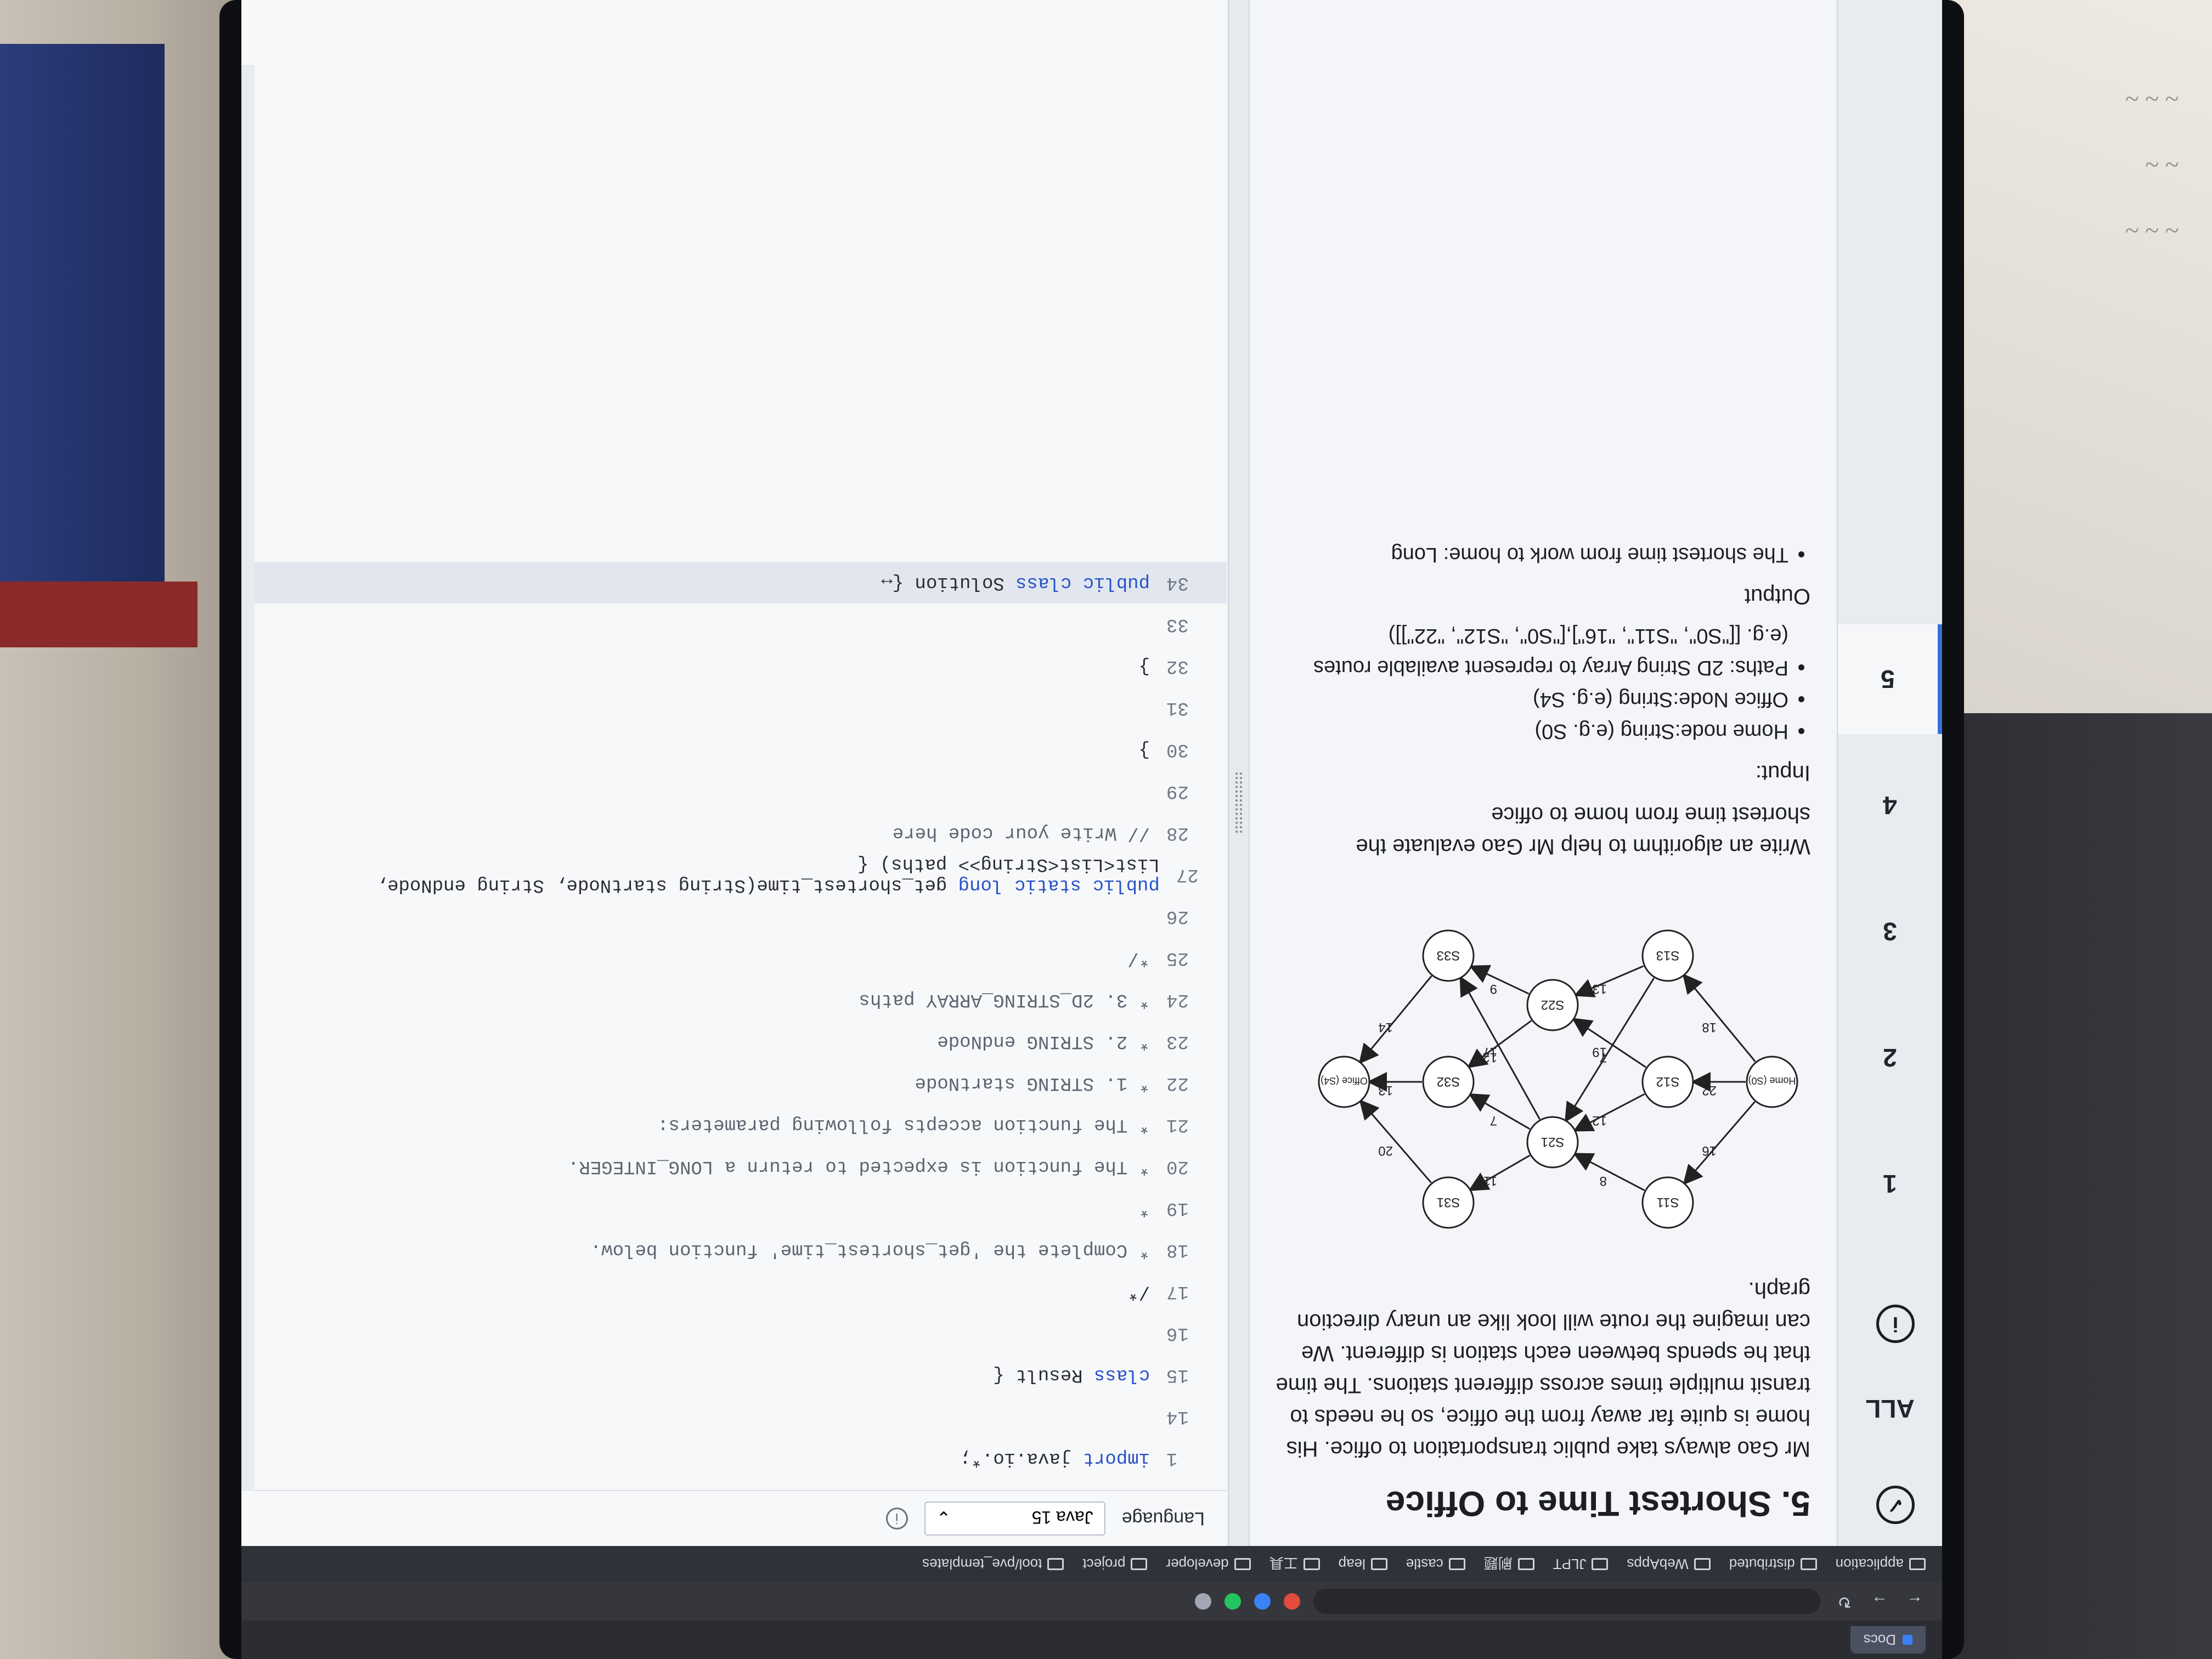 This screenshot has width=2212, height=1659. I want to click on nav-question-4: 4, so click(1890, 806).